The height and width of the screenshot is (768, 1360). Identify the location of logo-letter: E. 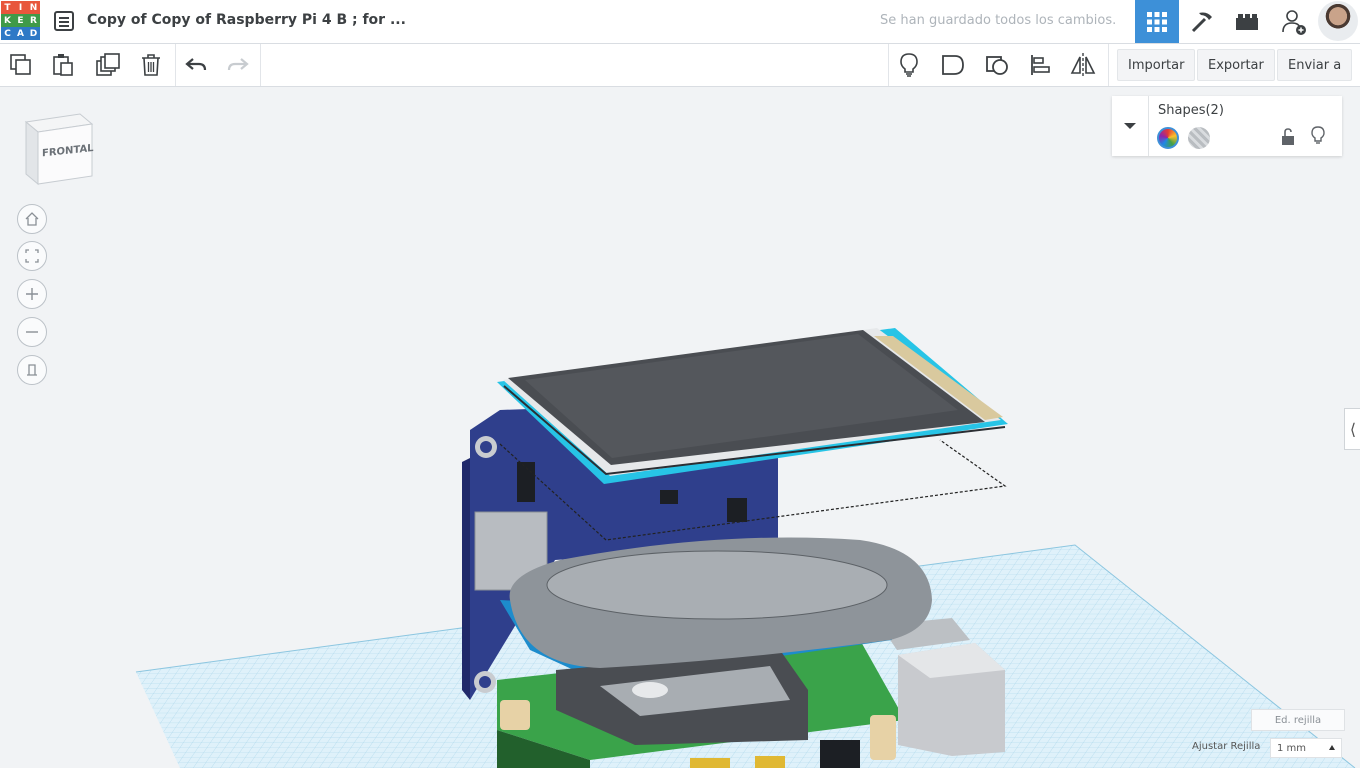
(20, 20).